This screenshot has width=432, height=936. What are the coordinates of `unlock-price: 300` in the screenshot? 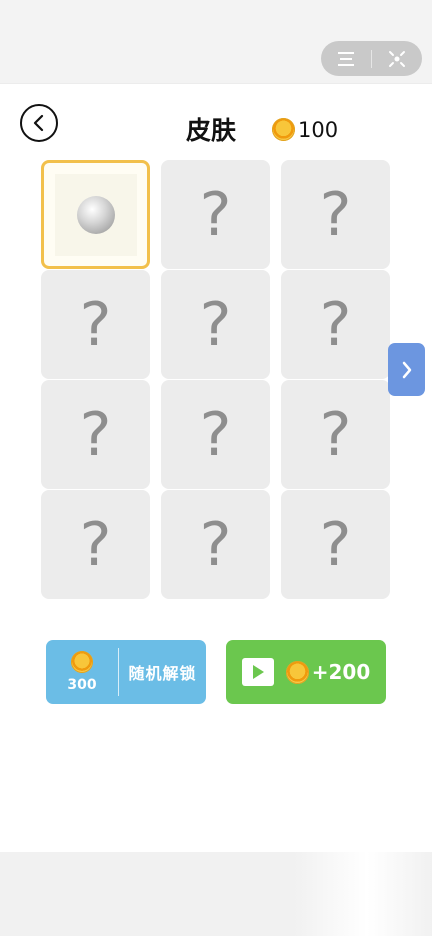 It's located at (82, 685).